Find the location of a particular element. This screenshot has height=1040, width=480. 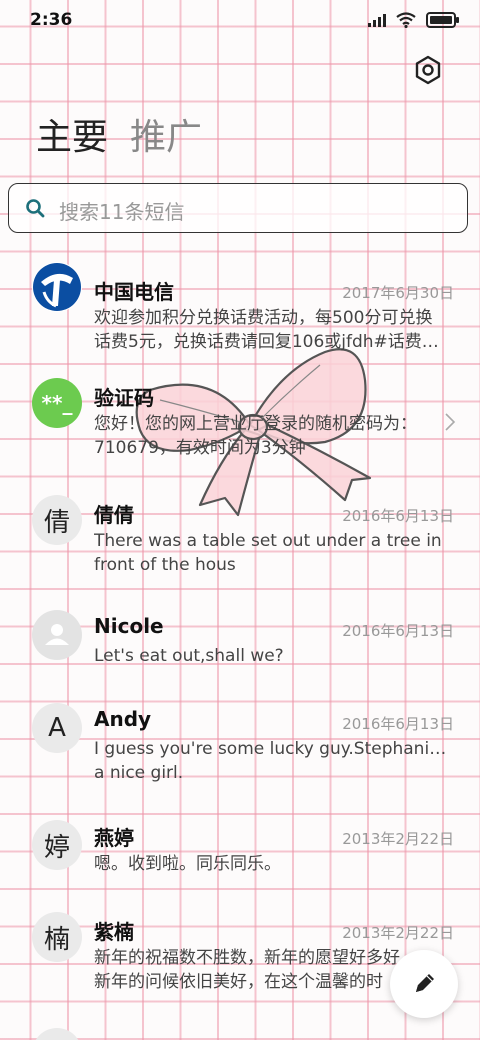

signal-icon is located at coordinates (377, 20).